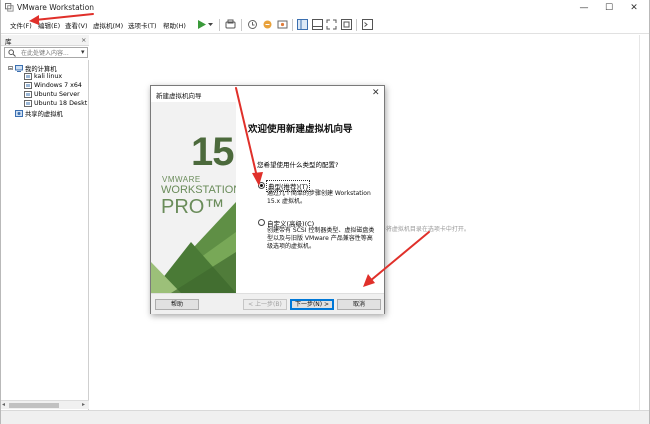  I want to click on typical-option-description: 通过几个简单的步骤创建 Workstation 15.x 虚拟机。, so click(319, 198).